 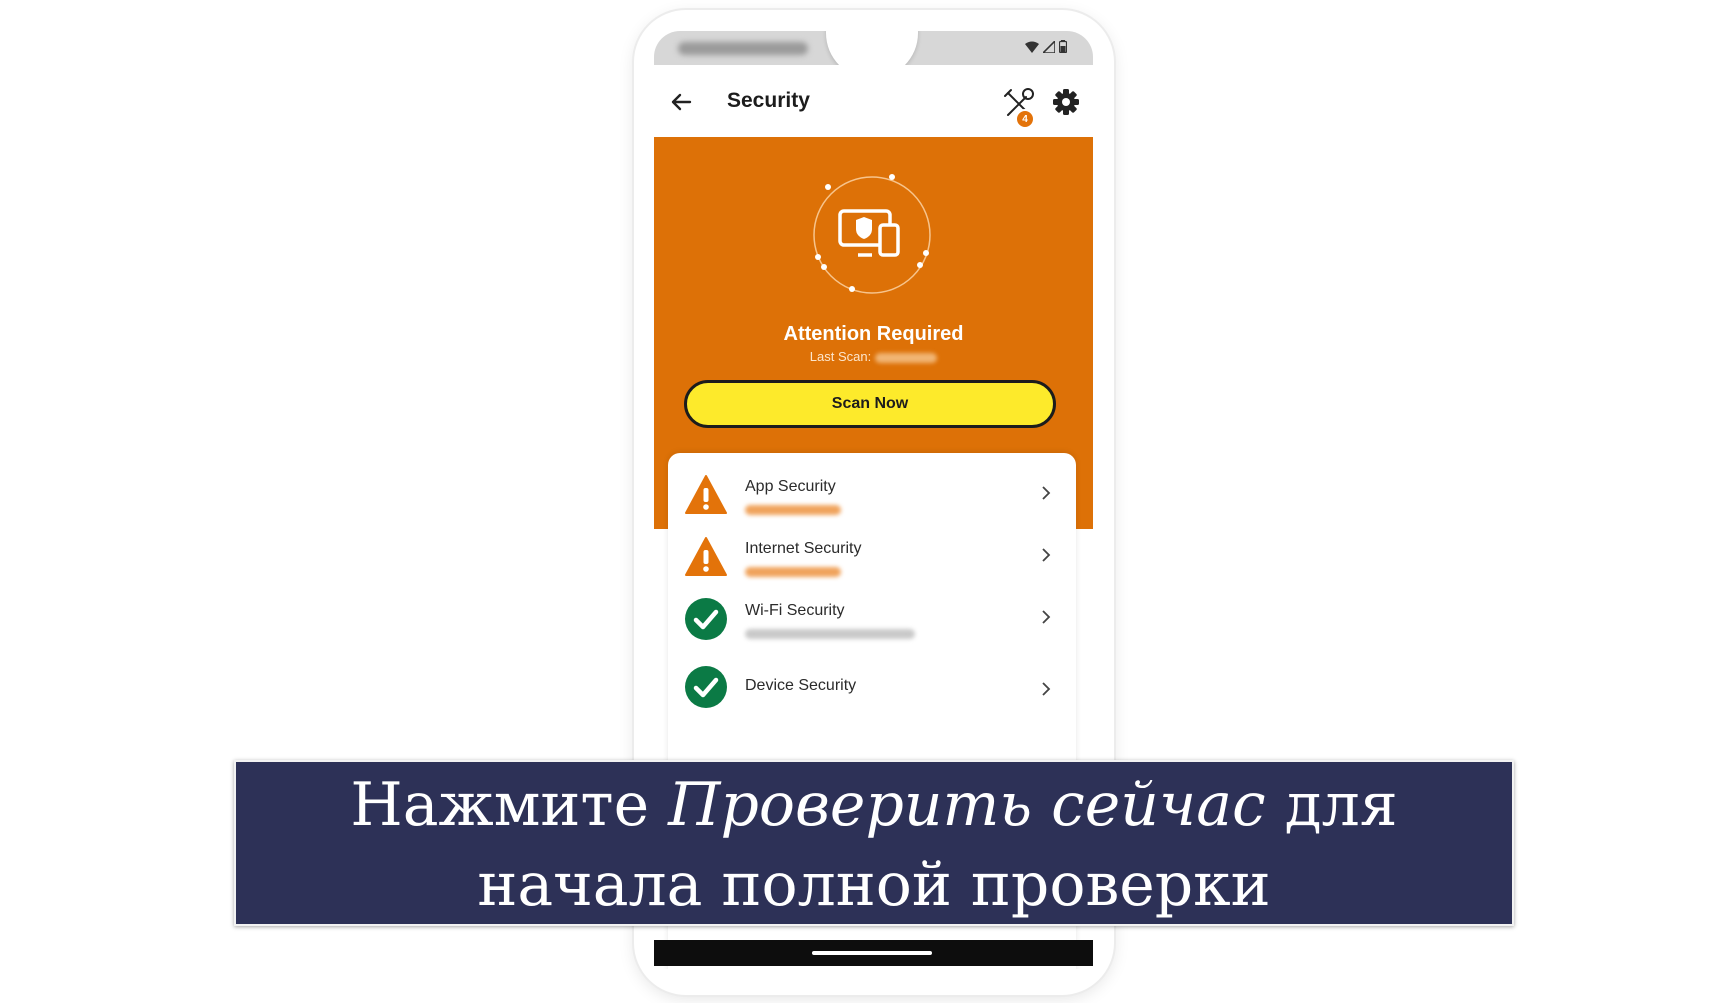 What do you see at coordinates (681, 102) in the screenshot?
I see `back-arrow-icon` at bounding box center [681, 102].